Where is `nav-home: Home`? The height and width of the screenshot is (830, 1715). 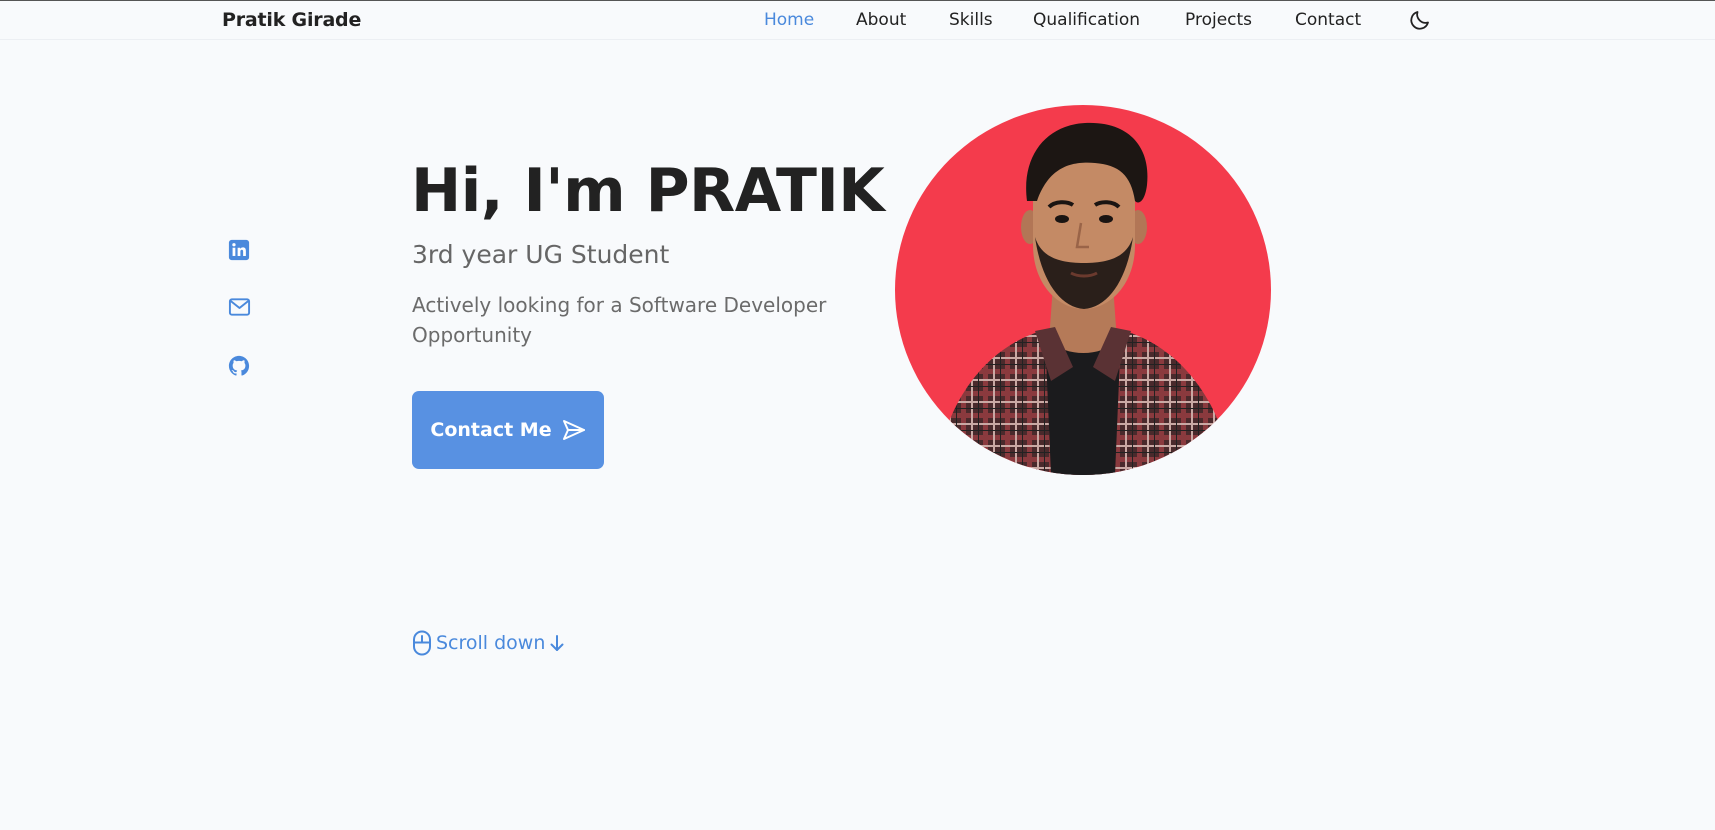
nav-home: Home is located at coordinates (789, 20).